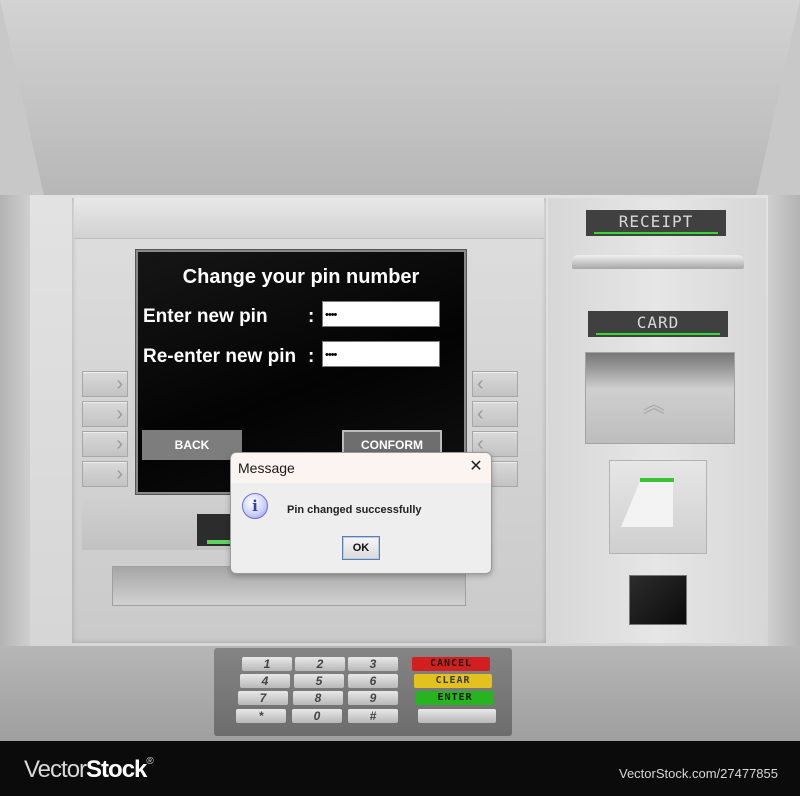 This screenshot has width=800, height=796. Describe the element at coordinates (318, 698) in the screenshot. I see `keypad-key-8: 8` at that location.